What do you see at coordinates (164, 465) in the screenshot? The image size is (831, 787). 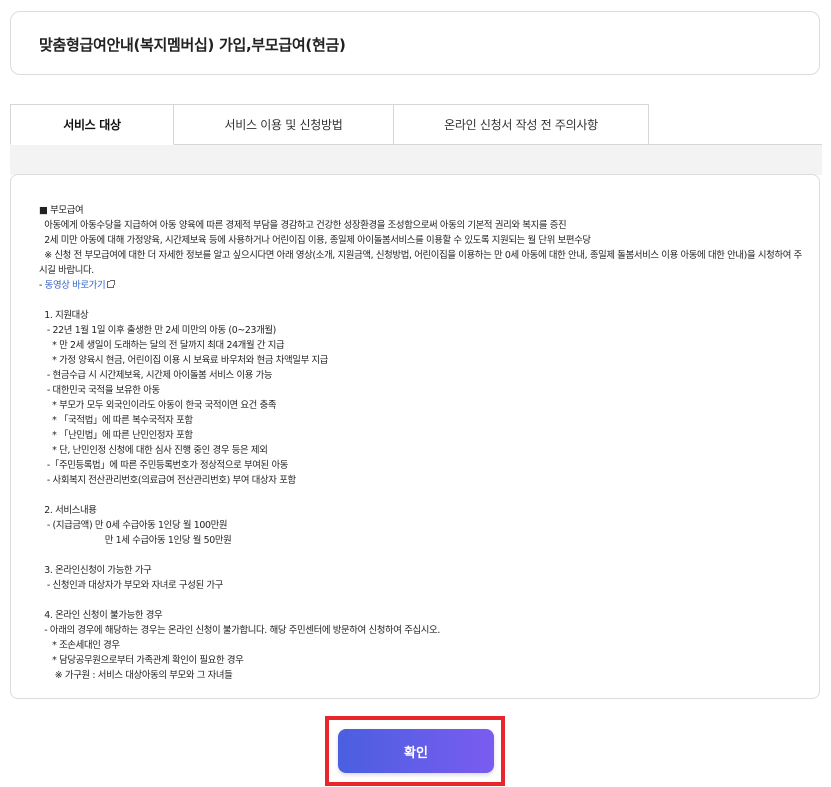 I see `list-item: -「주민등록법」에 따른 주민등록번호가 정상적으로 부여된 아동` at bounding box center [164, 465].